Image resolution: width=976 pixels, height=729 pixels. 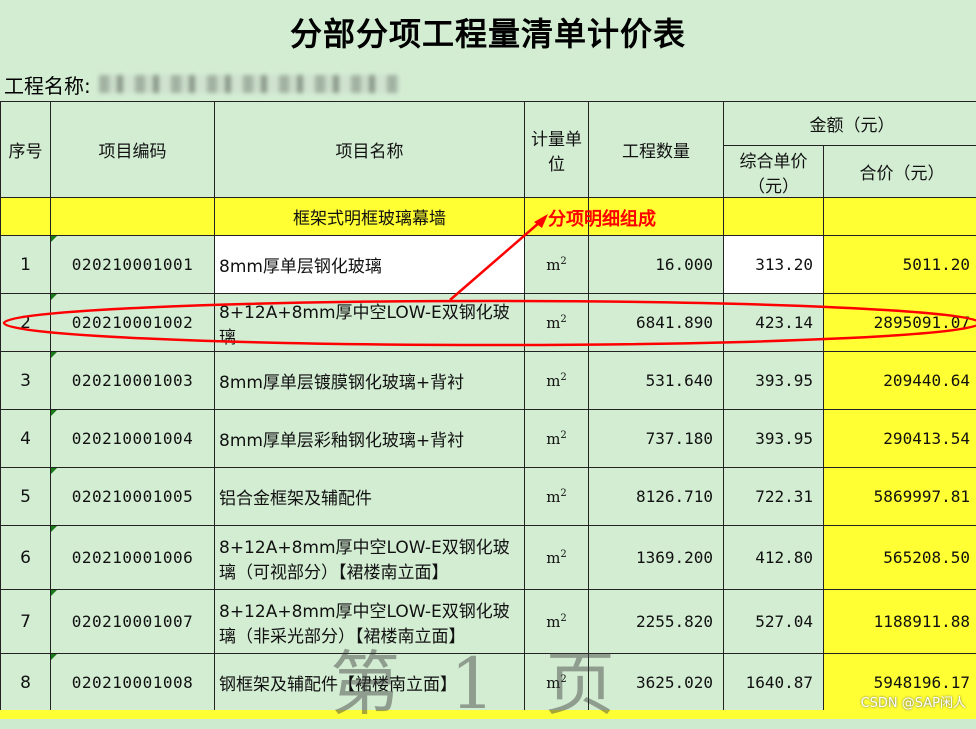 What do you see at coordinates (370, 381) in the screenshot?
I see `row-name: 8mm厚单层镀膜钢化玻璃+背衬` at bounding box center [370, 381].